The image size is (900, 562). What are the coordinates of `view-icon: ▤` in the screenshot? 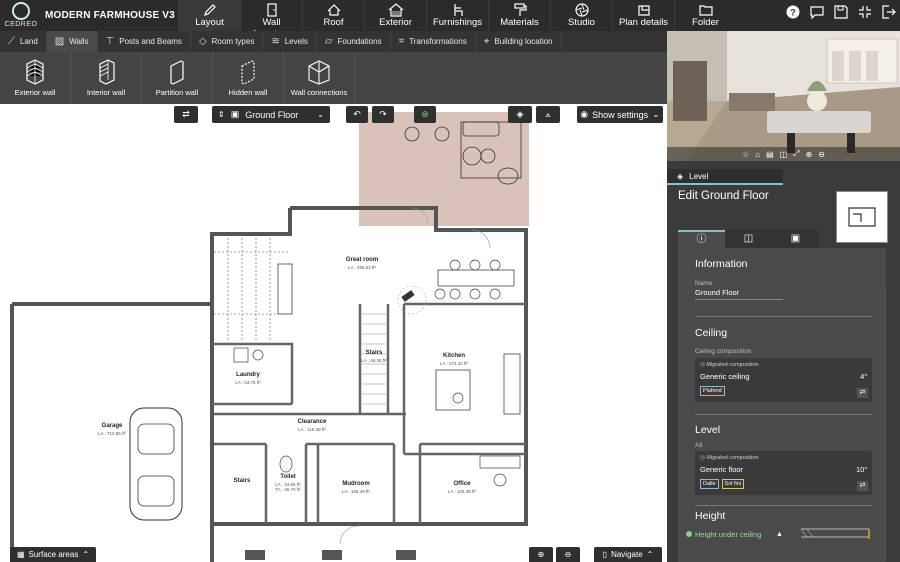 It's located at (770, 154).